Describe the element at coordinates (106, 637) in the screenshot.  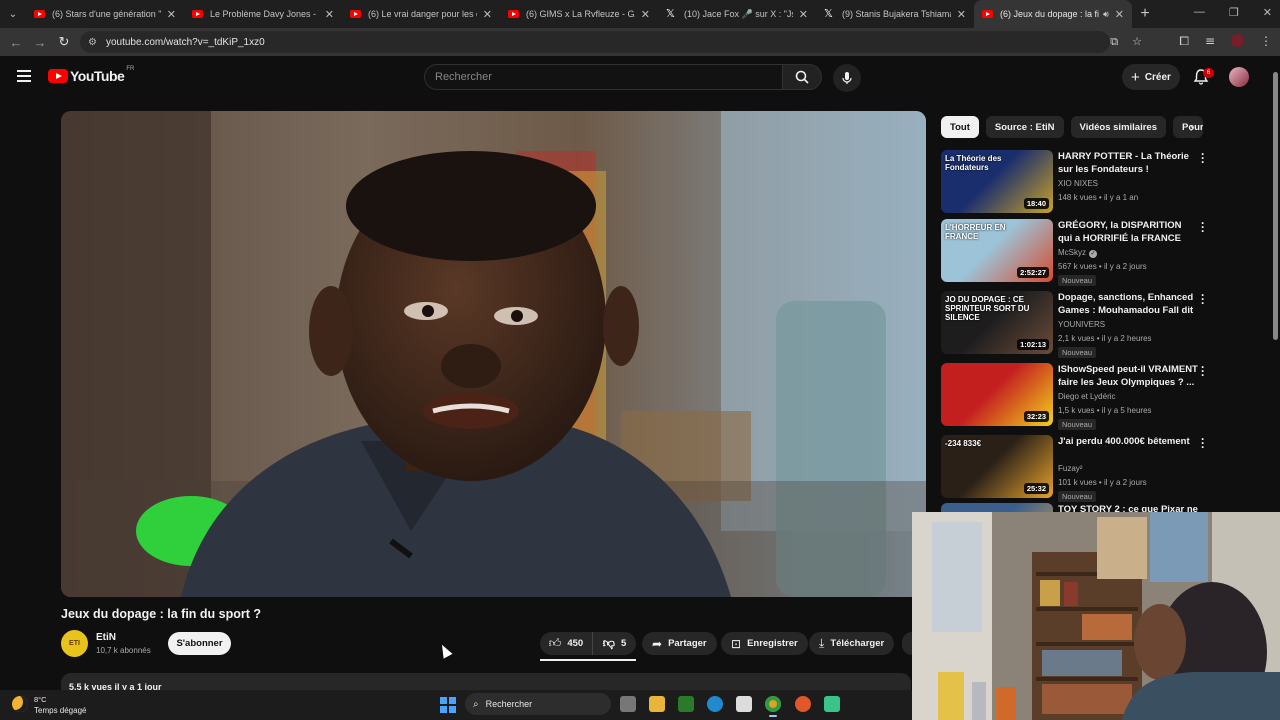
I see `channel-name: EtiN` at that location.